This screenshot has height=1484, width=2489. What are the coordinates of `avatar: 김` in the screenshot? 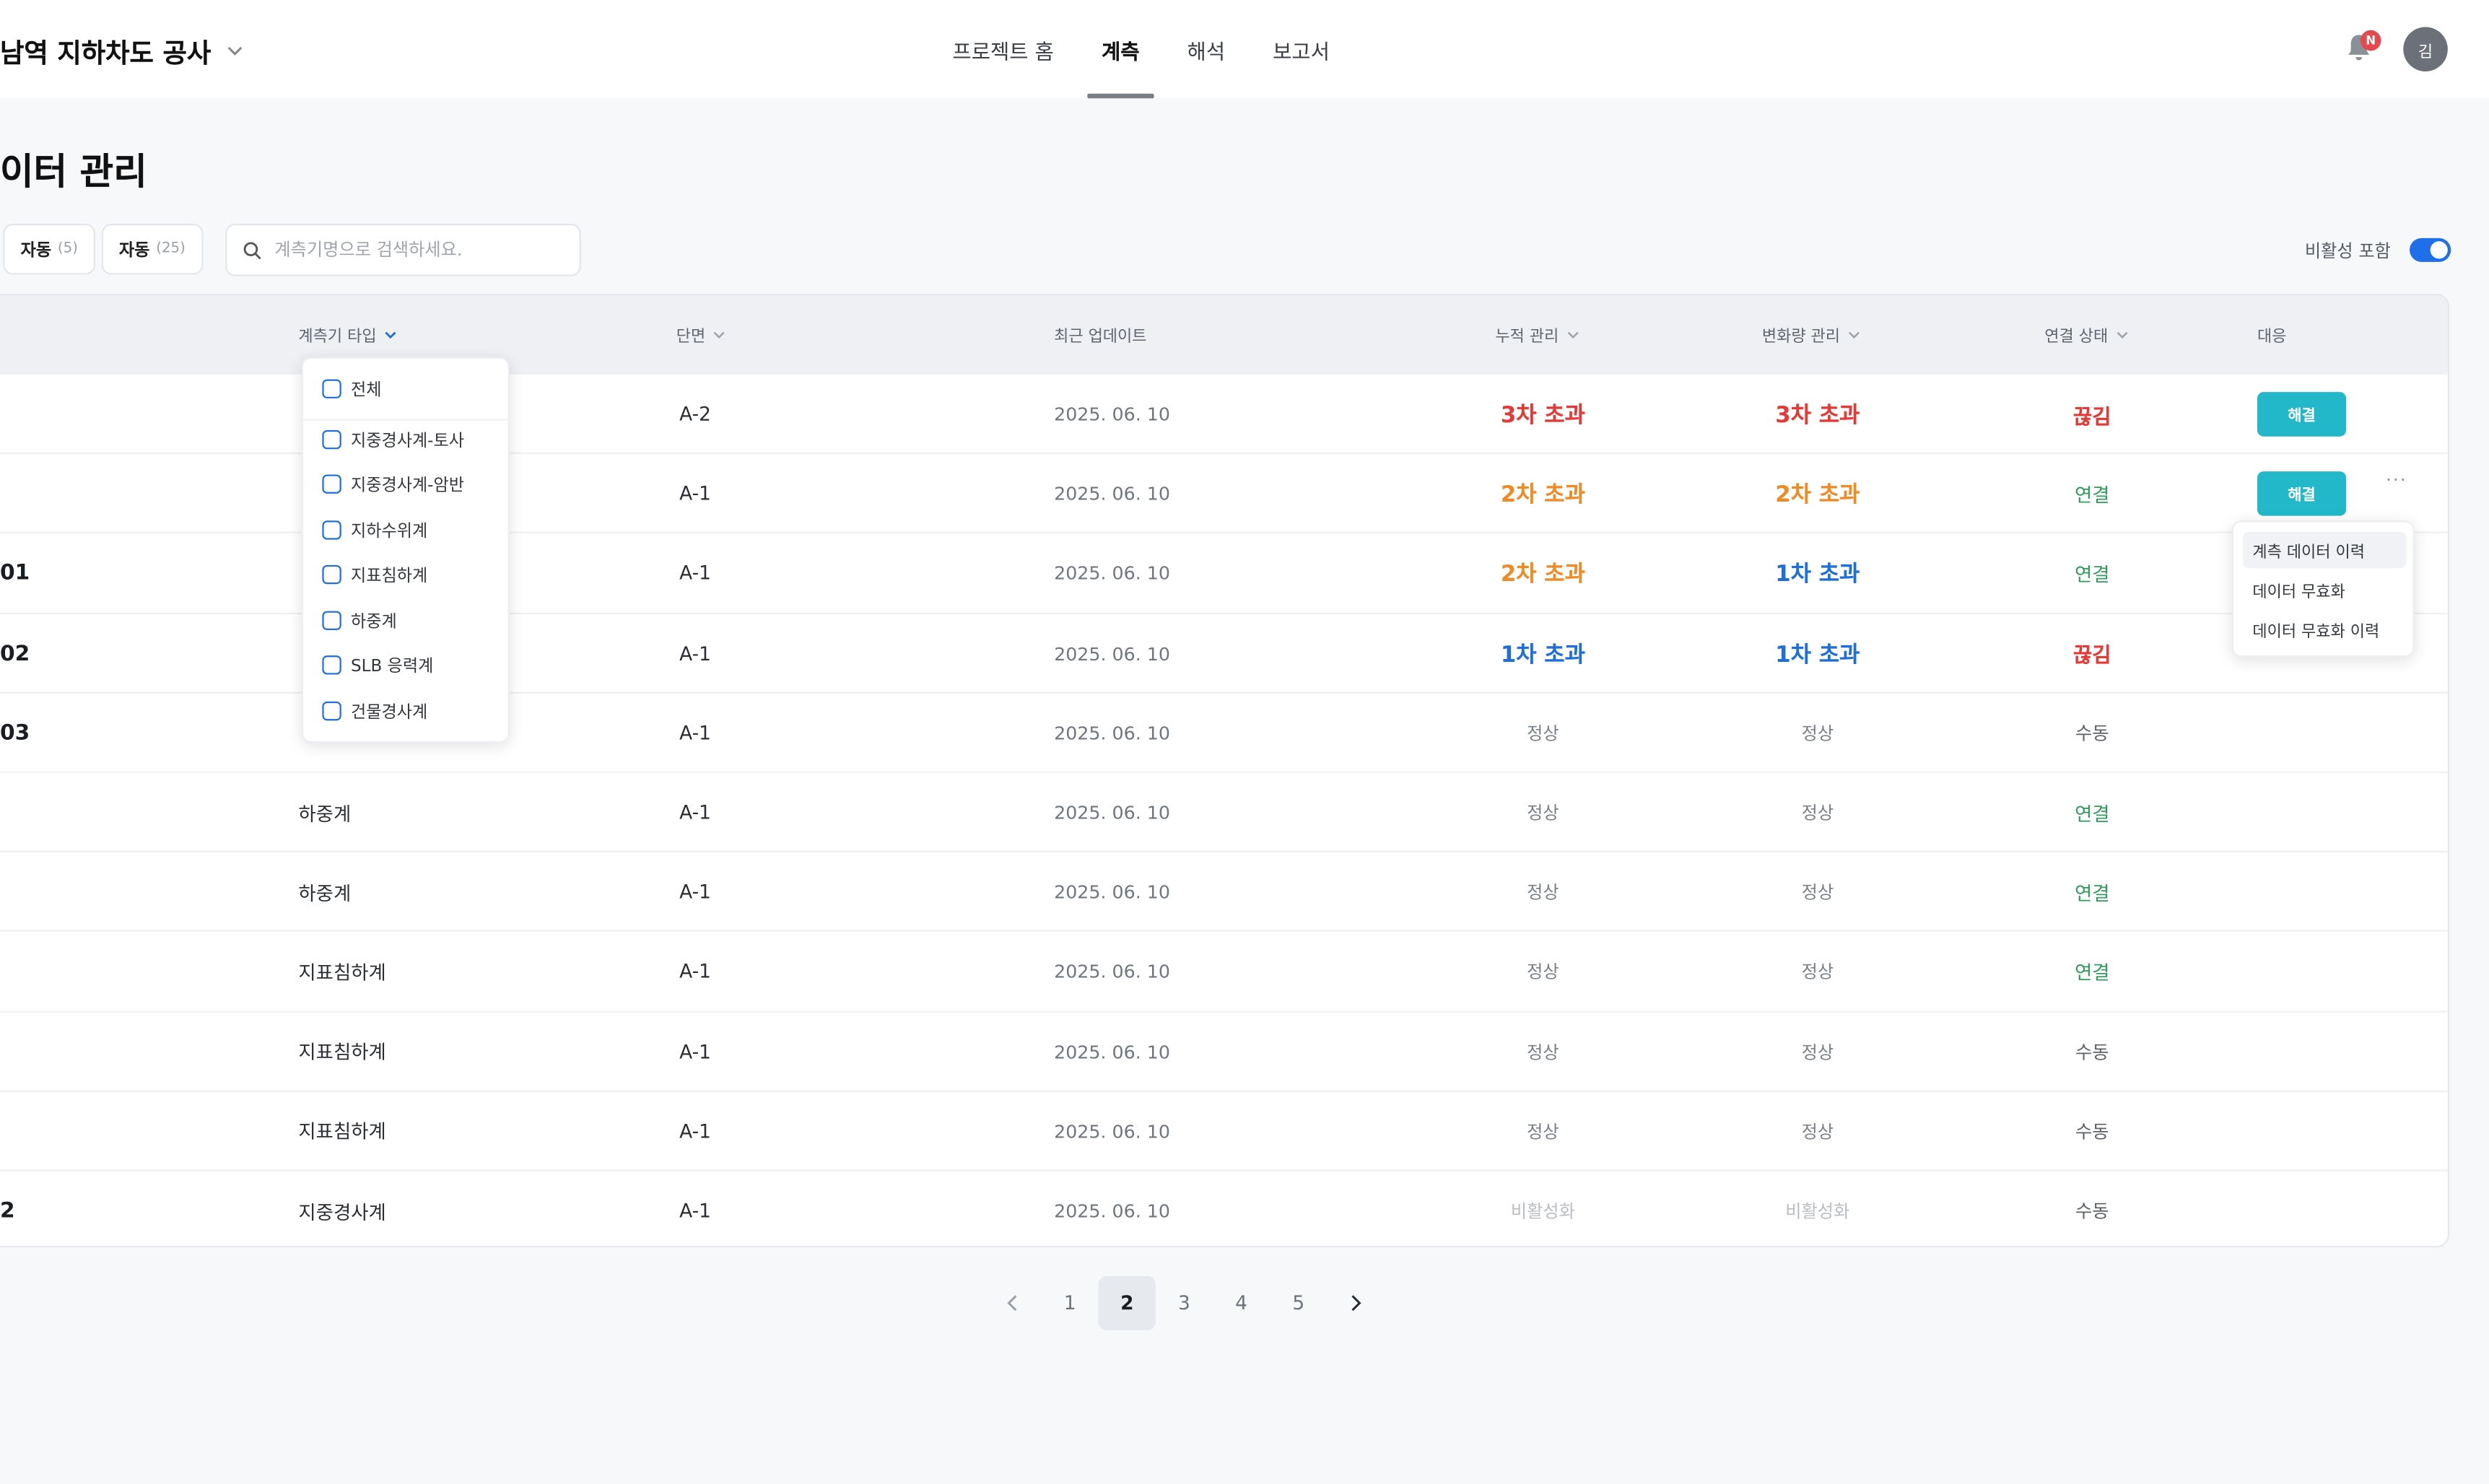 It's located at (2425, 49).